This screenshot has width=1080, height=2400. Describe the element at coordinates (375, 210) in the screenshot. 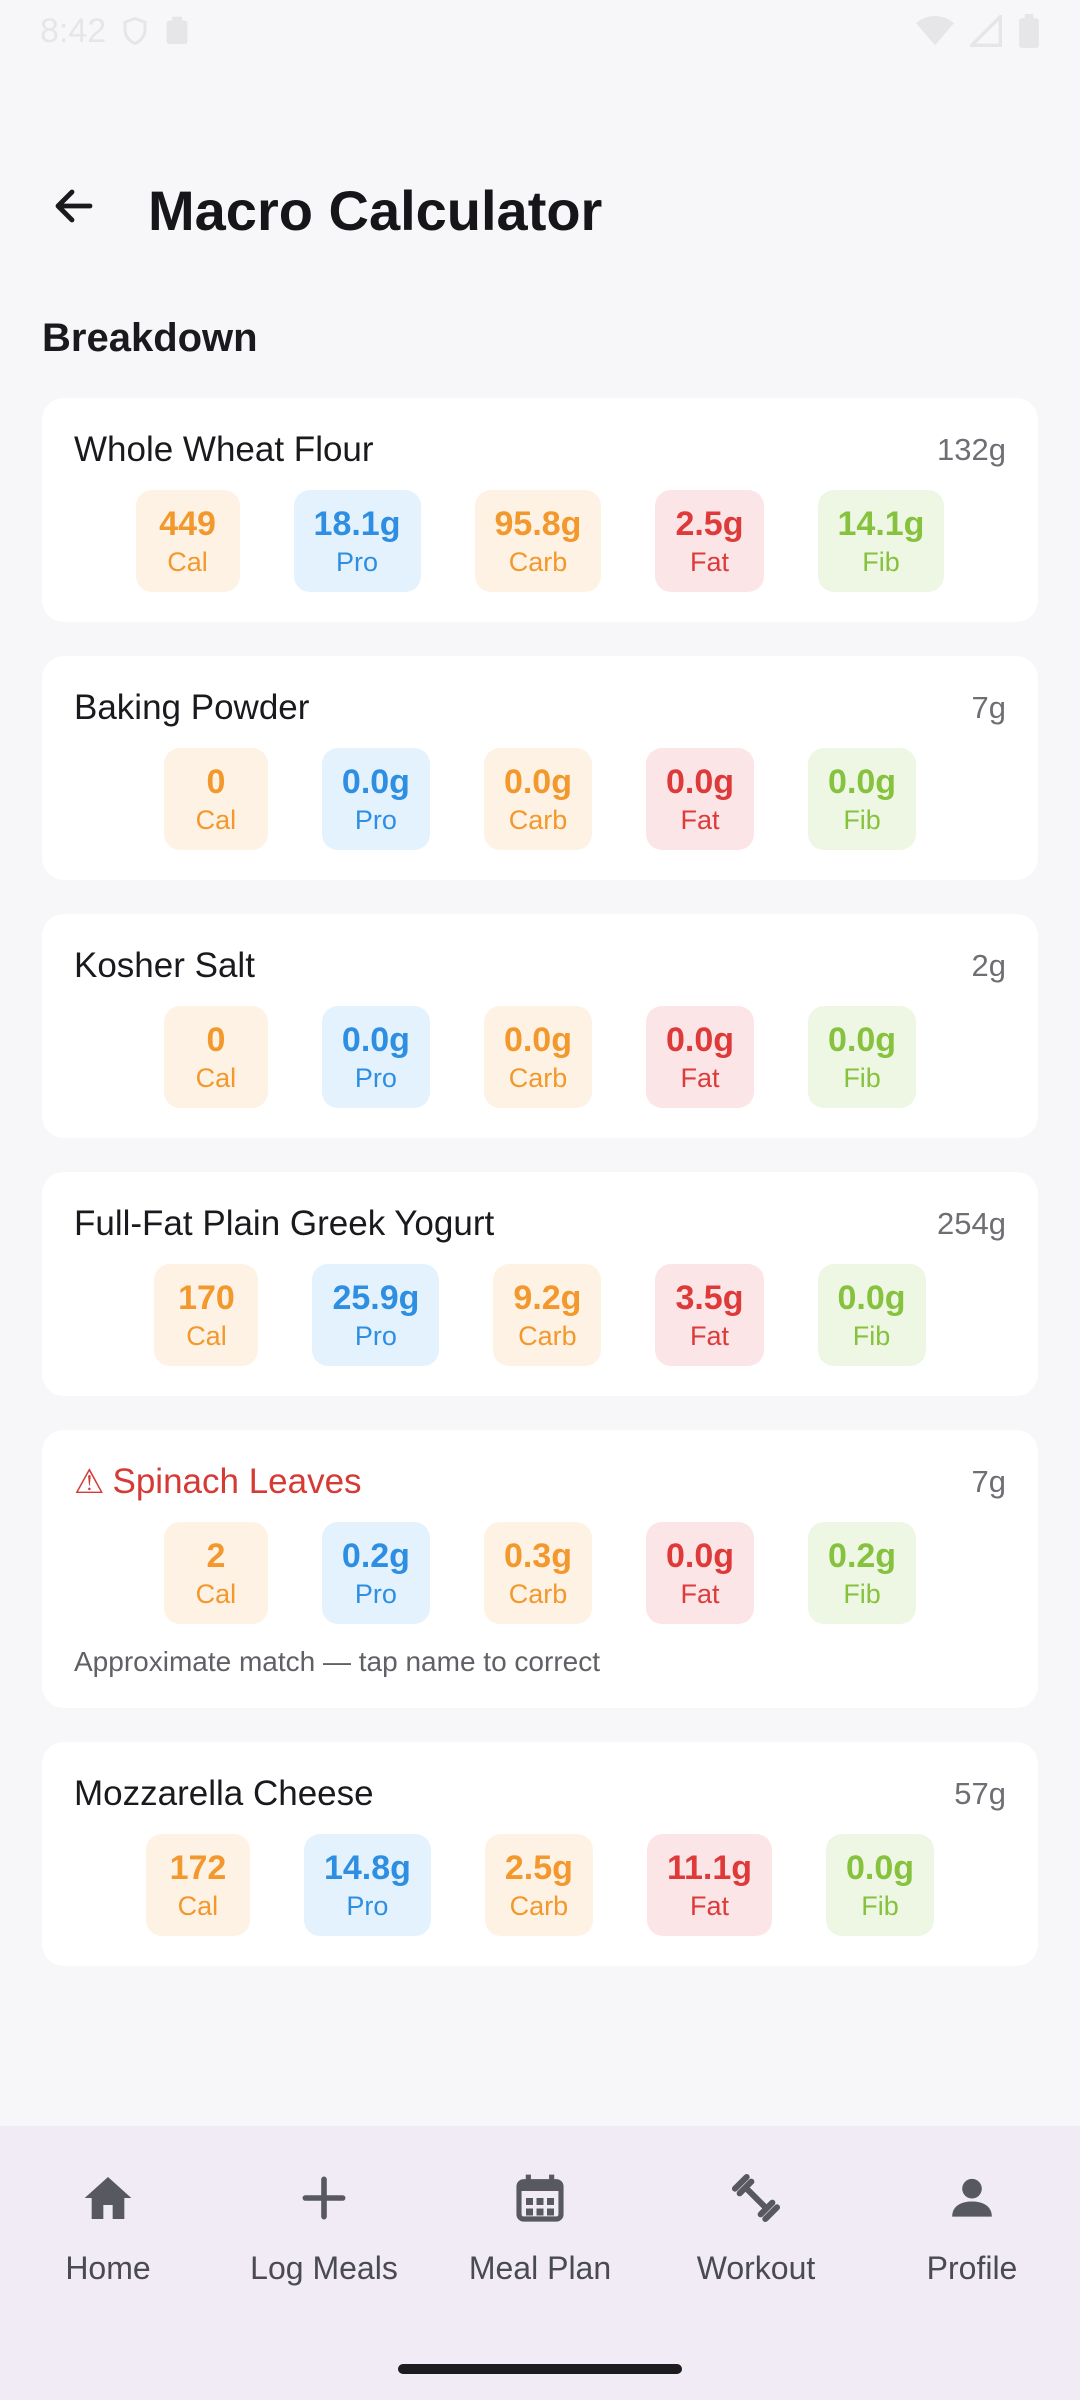

I see `page-title: Macro Calculator` at that location.